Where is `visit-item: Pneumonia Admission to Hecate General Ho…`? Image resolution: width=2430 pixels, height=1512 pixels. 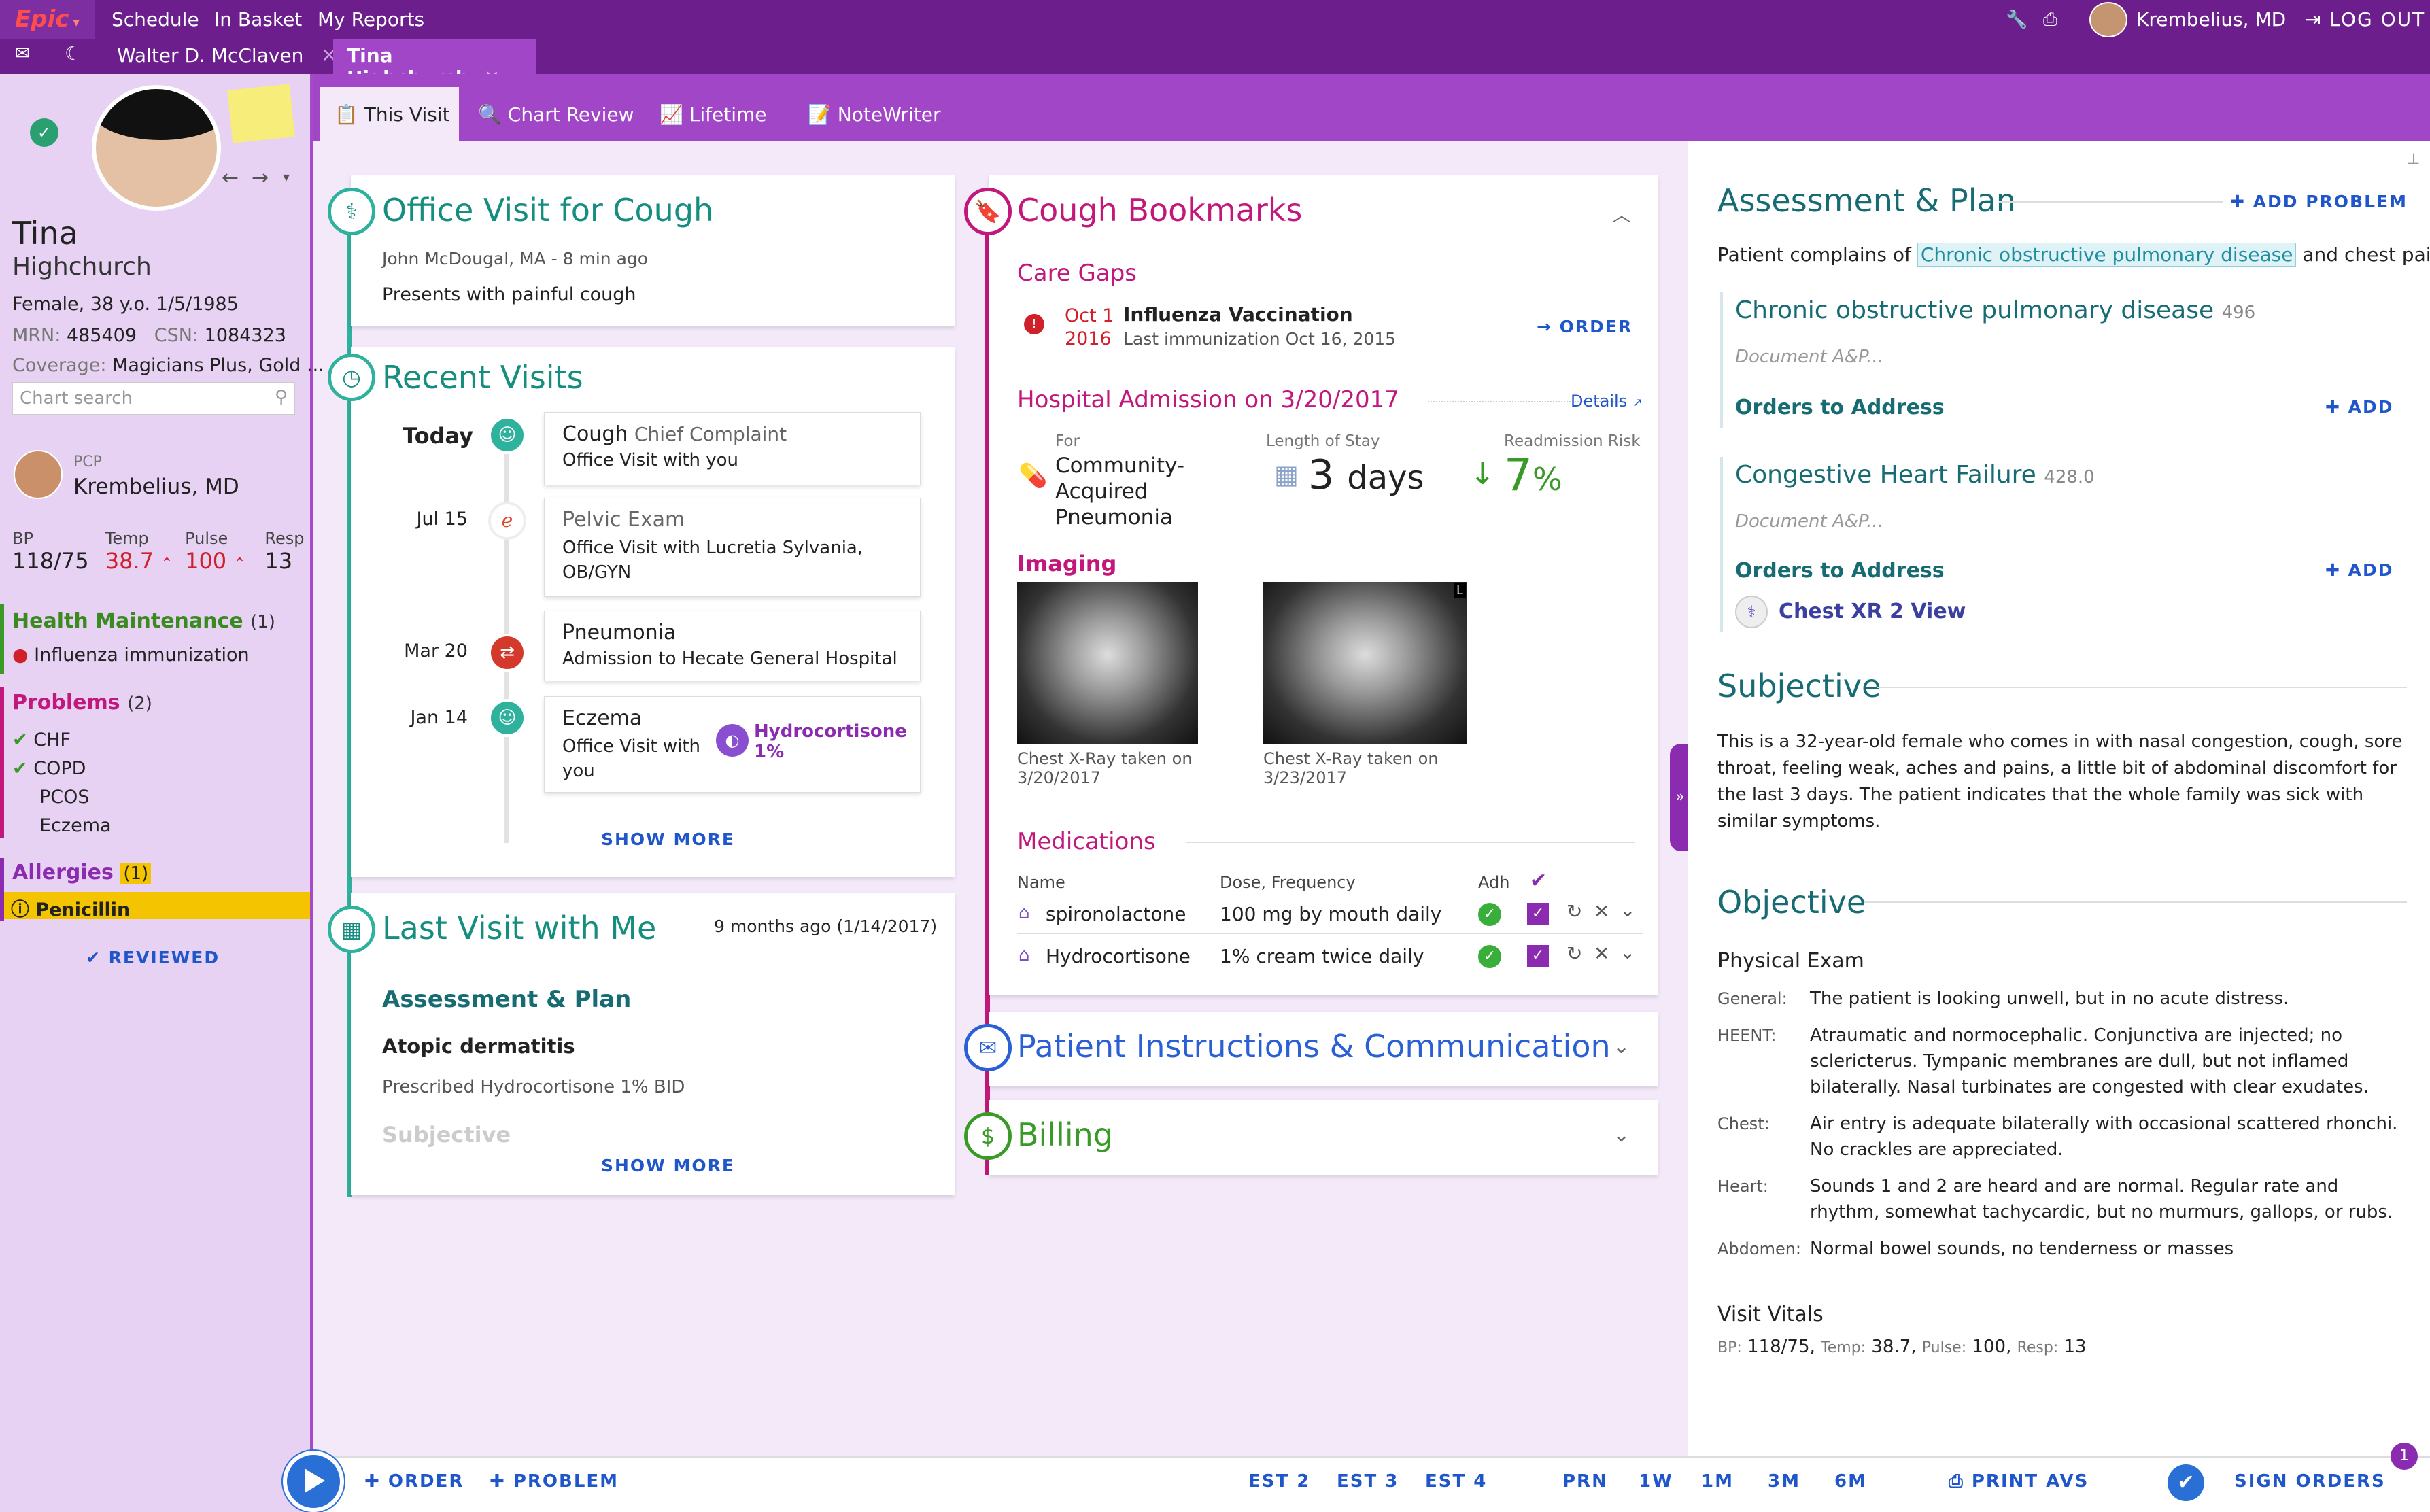
visit-item: Pneumonia Admission to Hecate General Ho… is located at coordinates (732, 646).